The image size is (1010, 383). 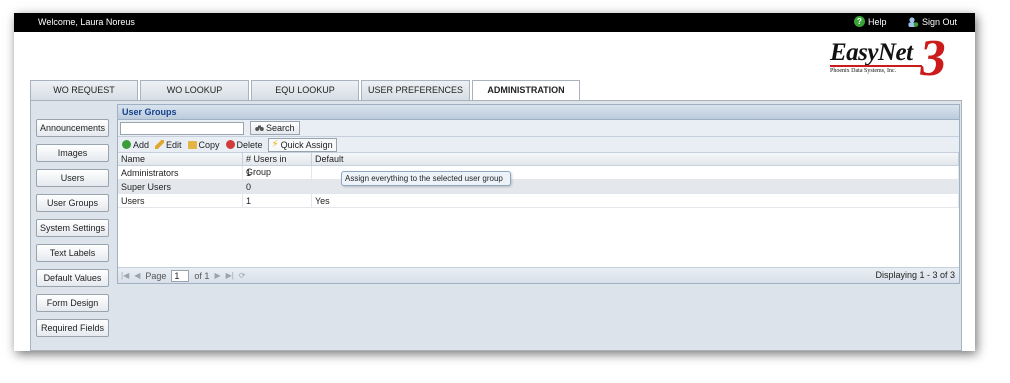 I want to click on edit-button: Edit, so click(x=168, y=145).